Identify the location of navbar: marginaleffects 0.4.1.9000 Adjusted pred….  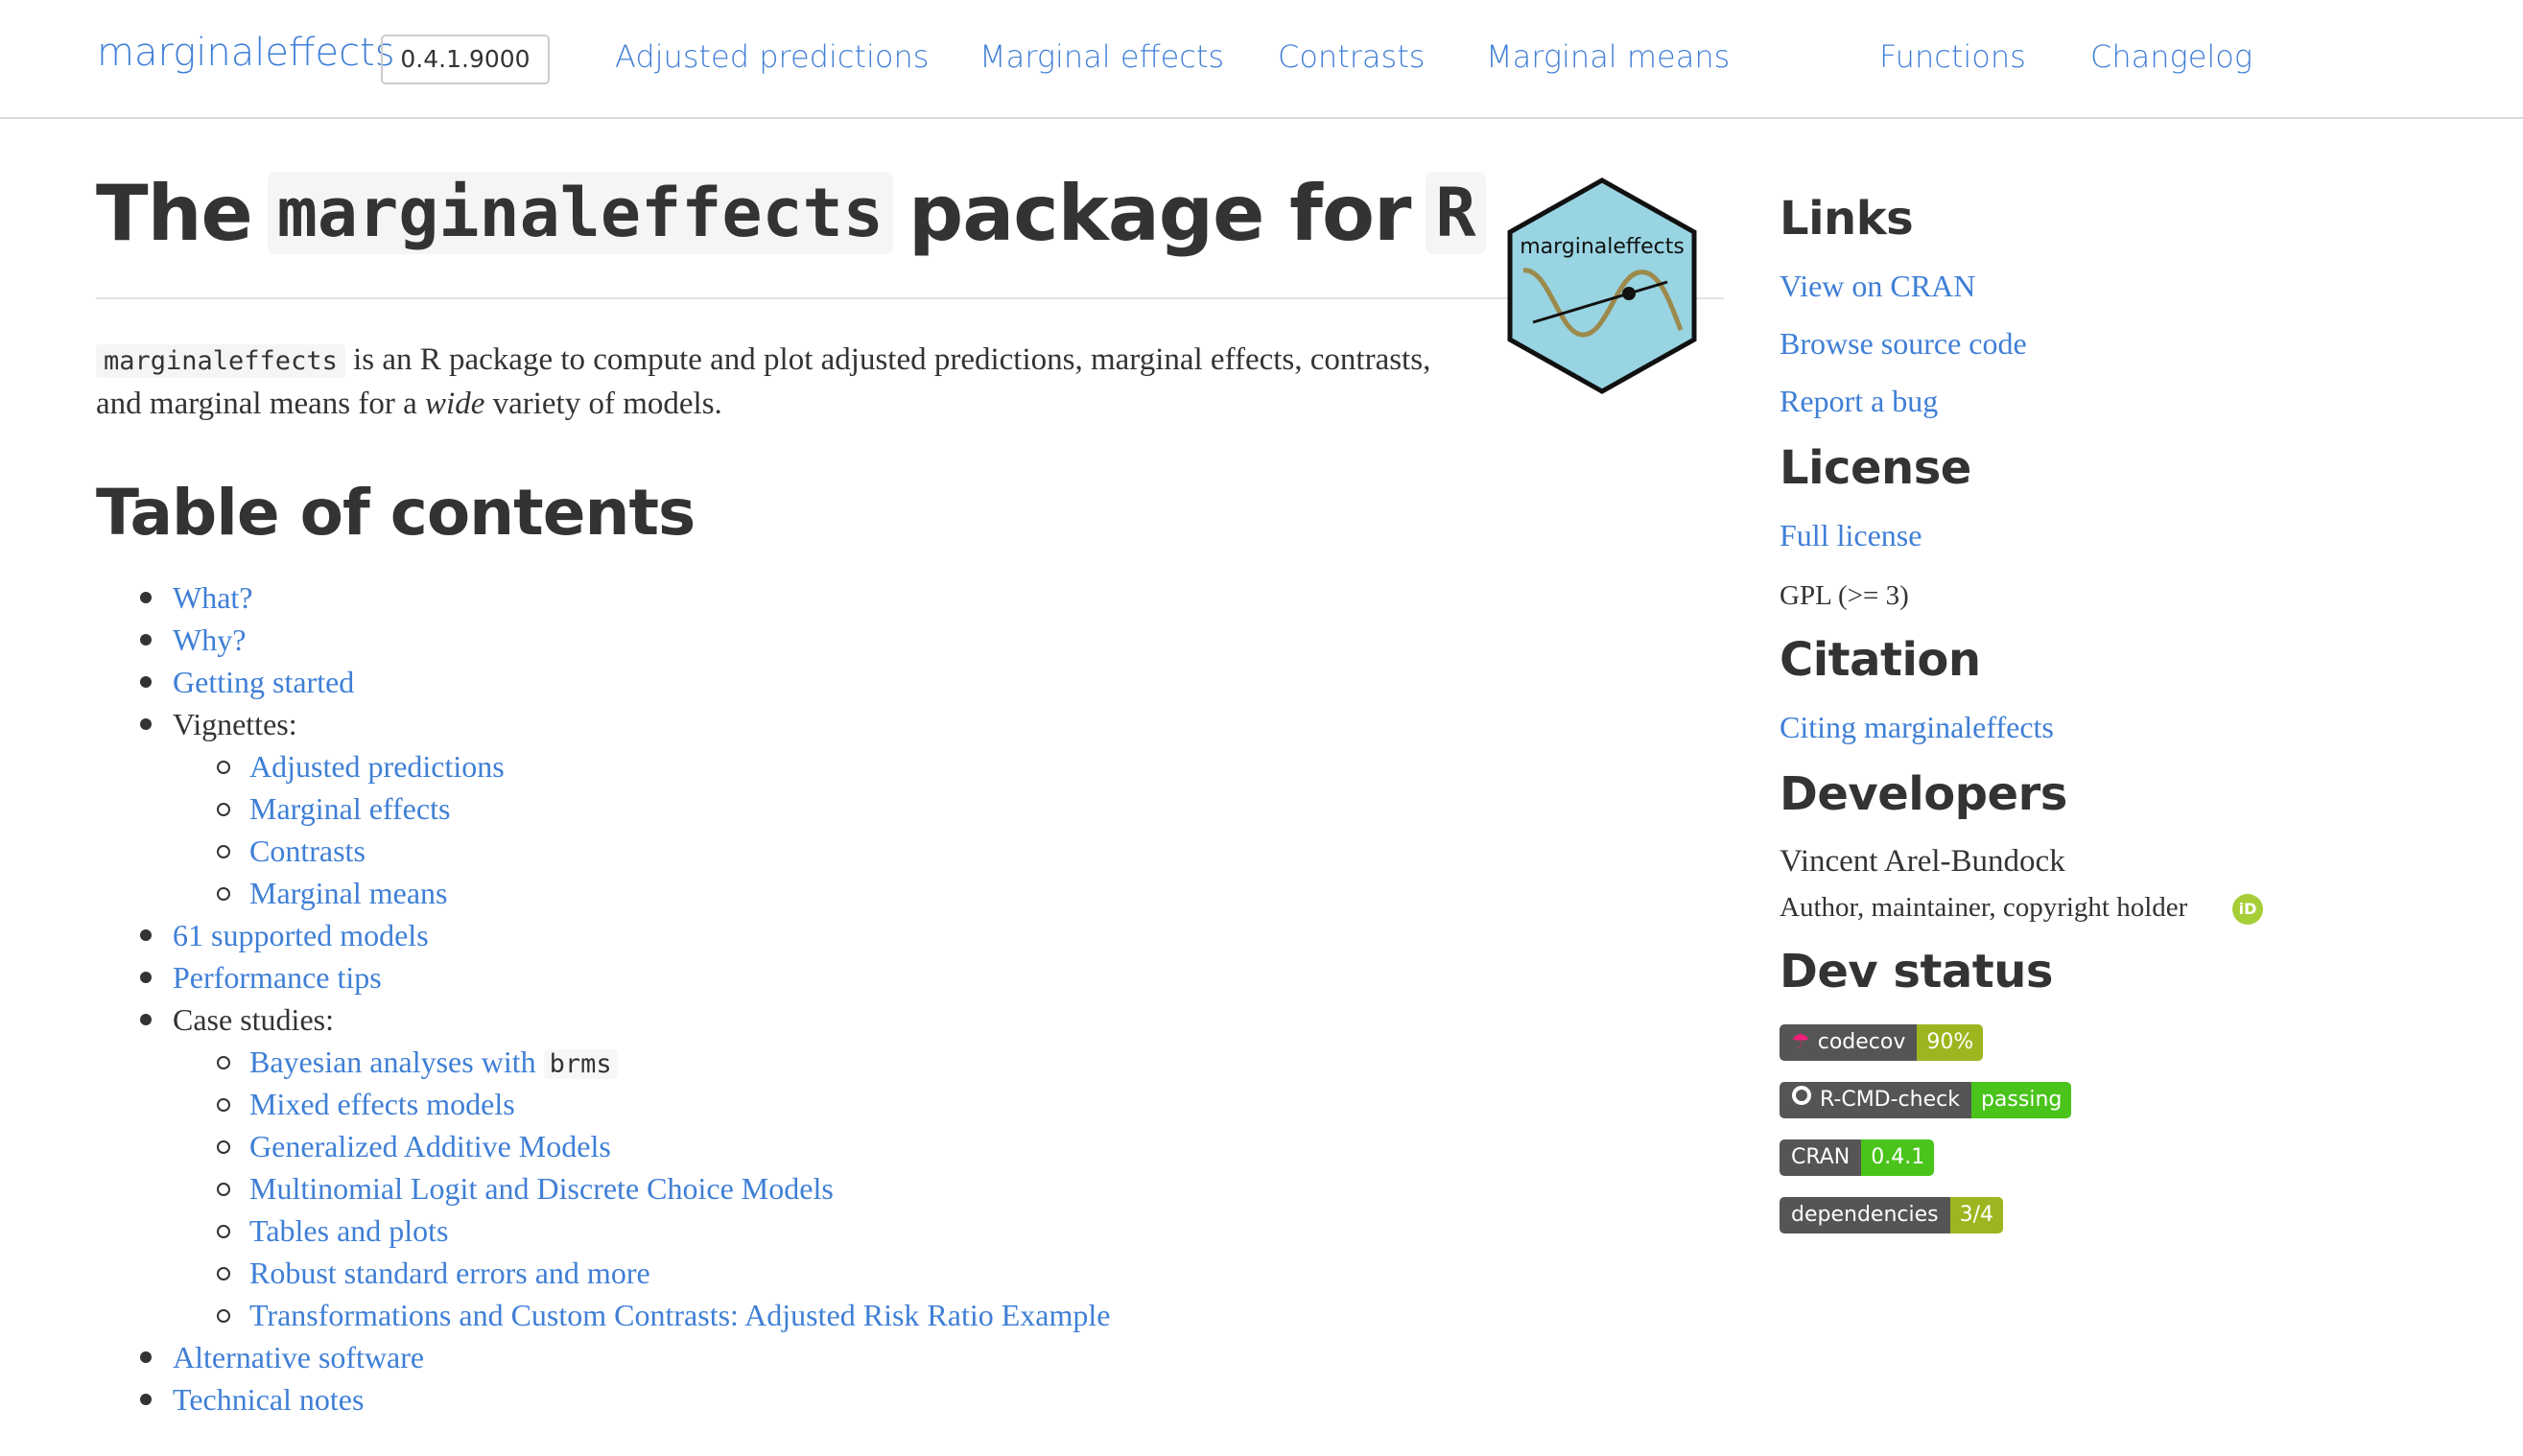
(1261, 60).